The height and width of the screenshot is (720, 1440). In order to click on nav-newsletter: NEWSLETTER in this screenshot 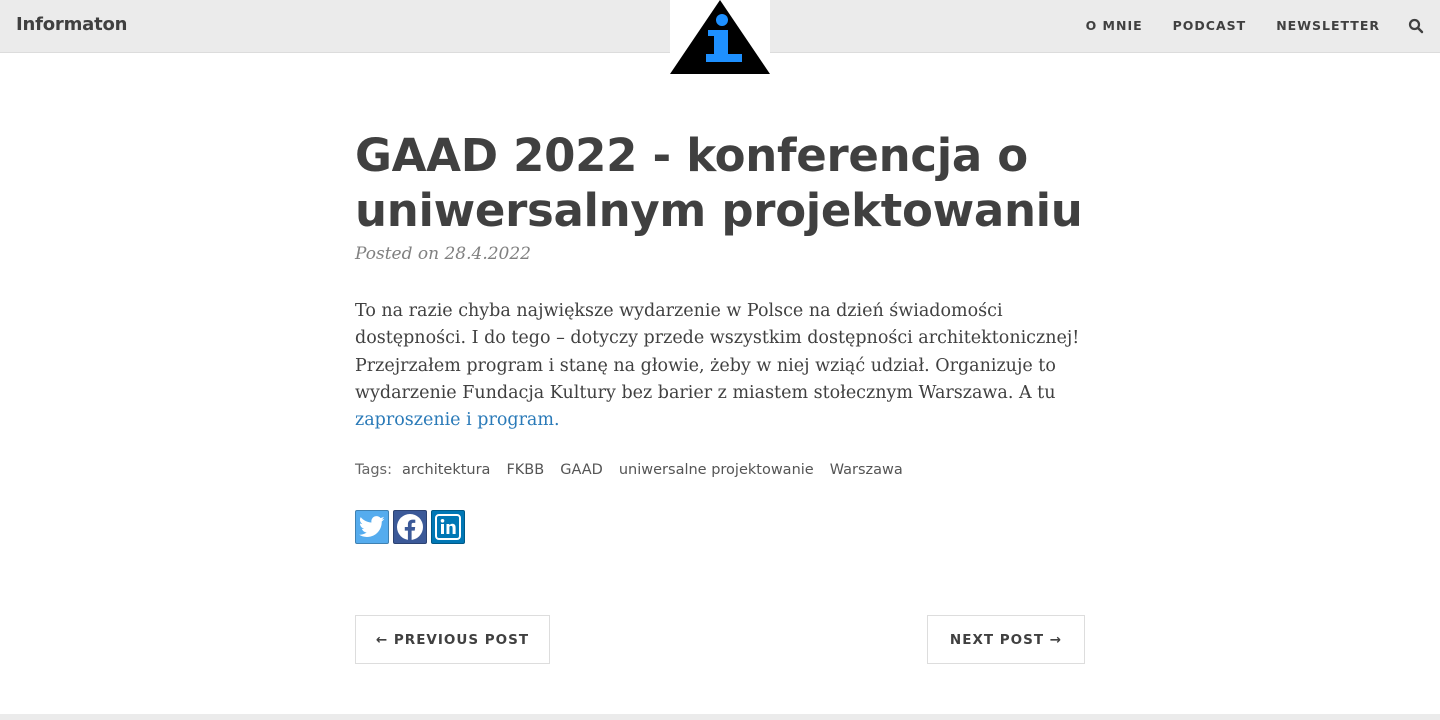, I will do `click(1328, 25)`.